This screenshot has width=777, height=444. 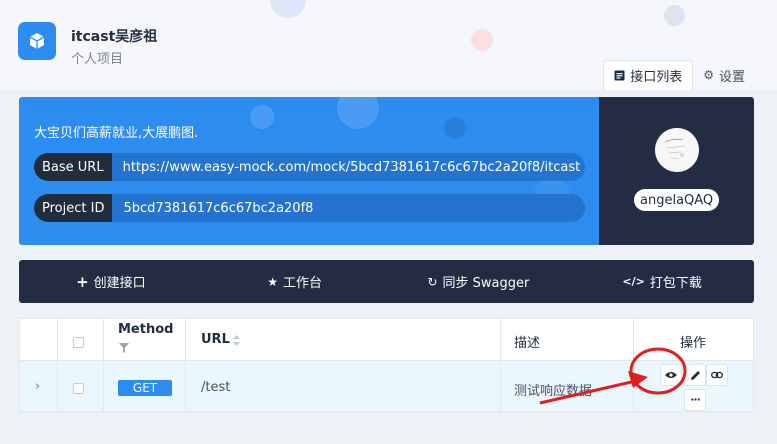 What do you see at coordinates (146, 329) in the screenshot?
I see `method-header: Method` at bounding box center [146, 329].